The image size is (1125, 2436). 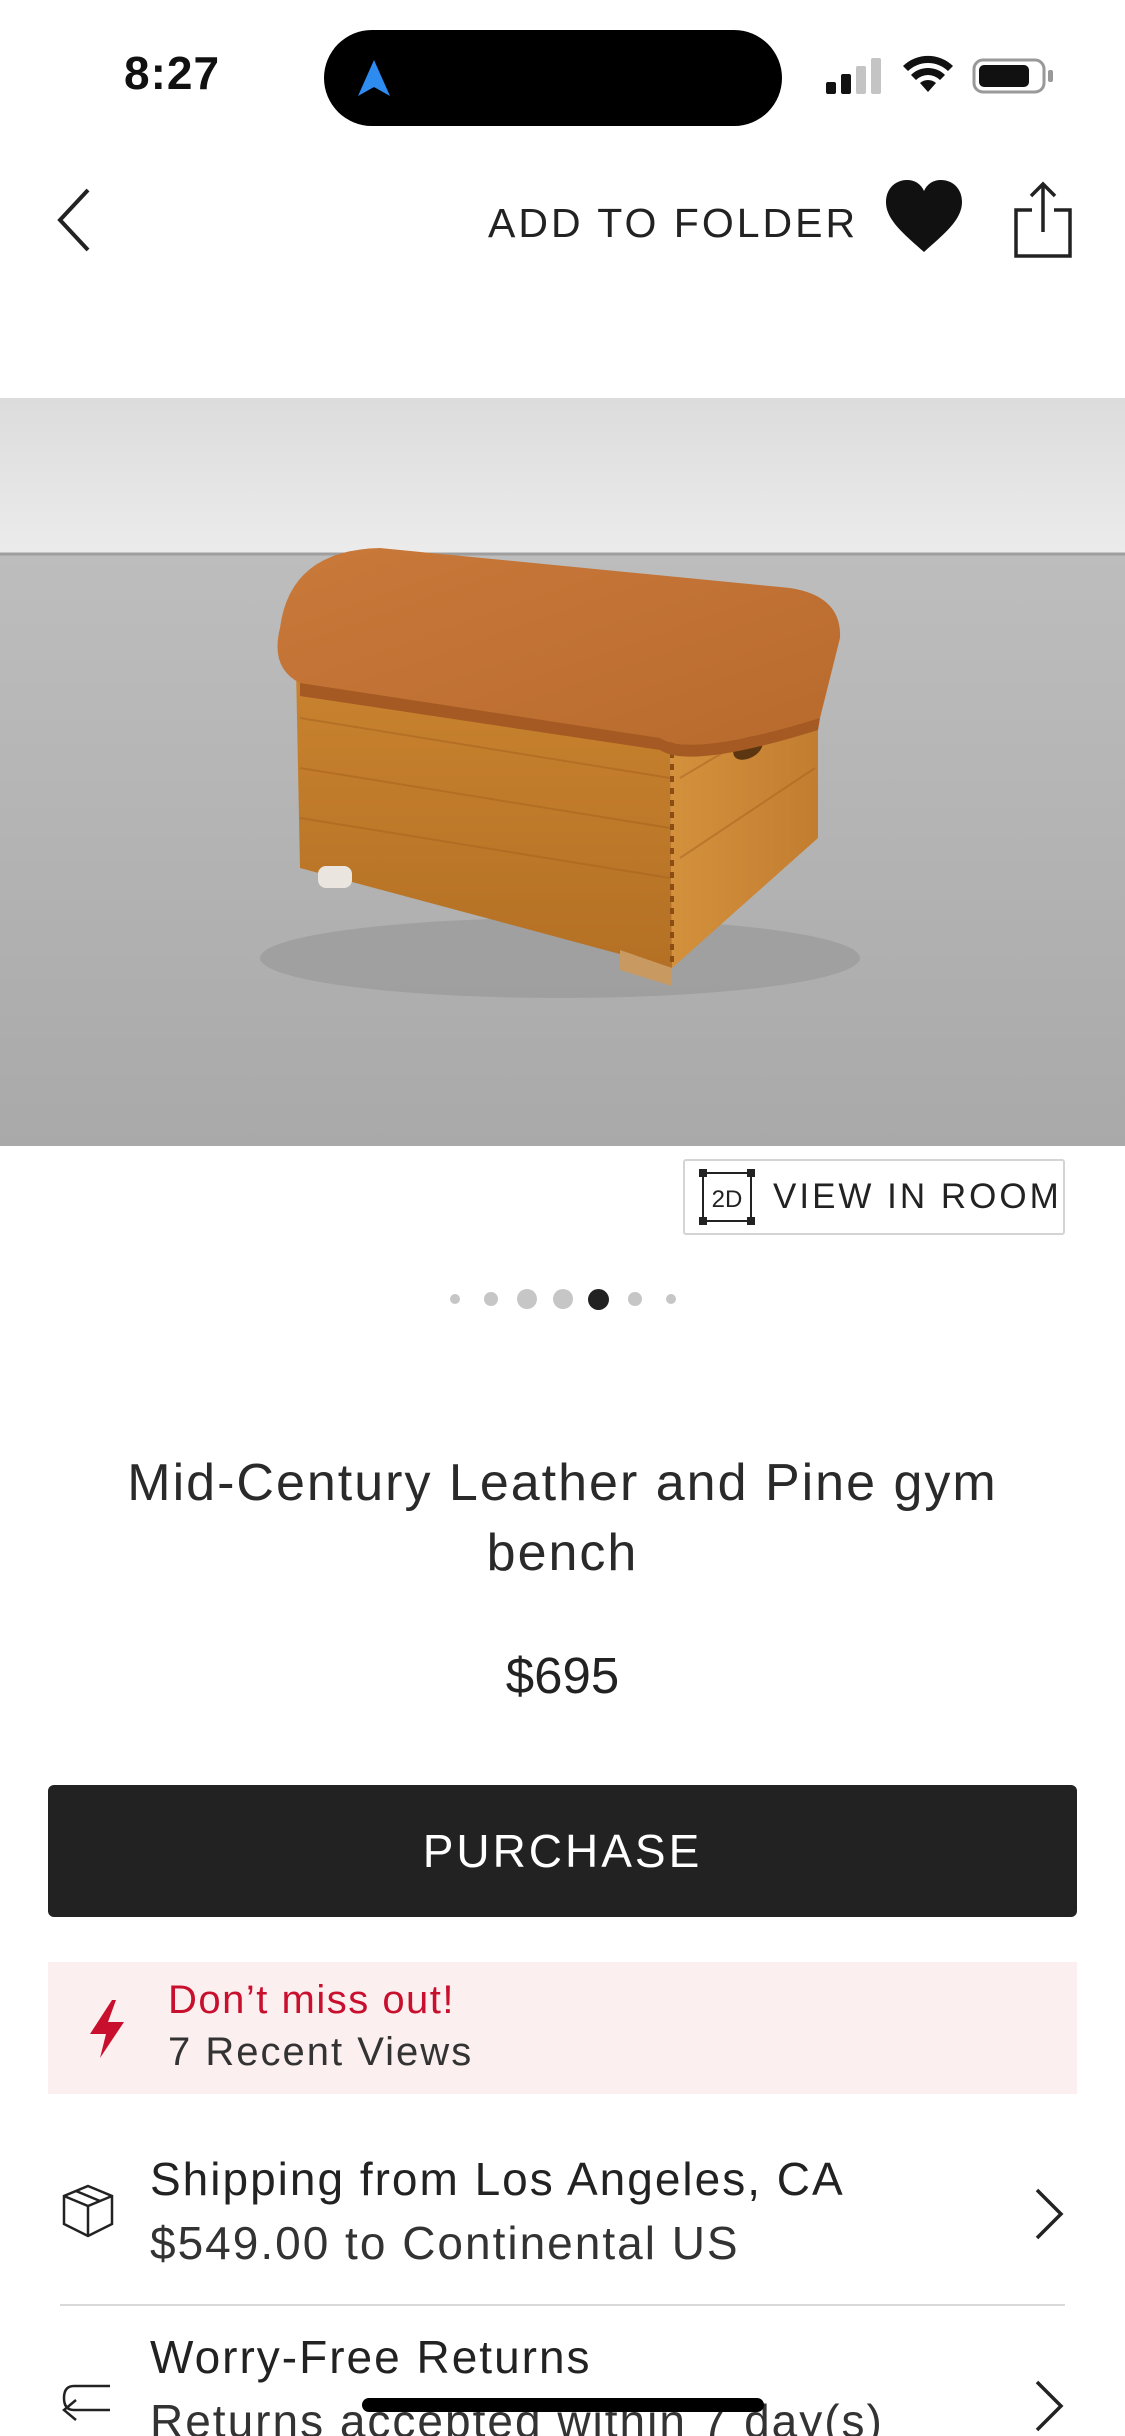 I want to click on top-nav: ADD TO FOLDER, so click(x=562, y=225).